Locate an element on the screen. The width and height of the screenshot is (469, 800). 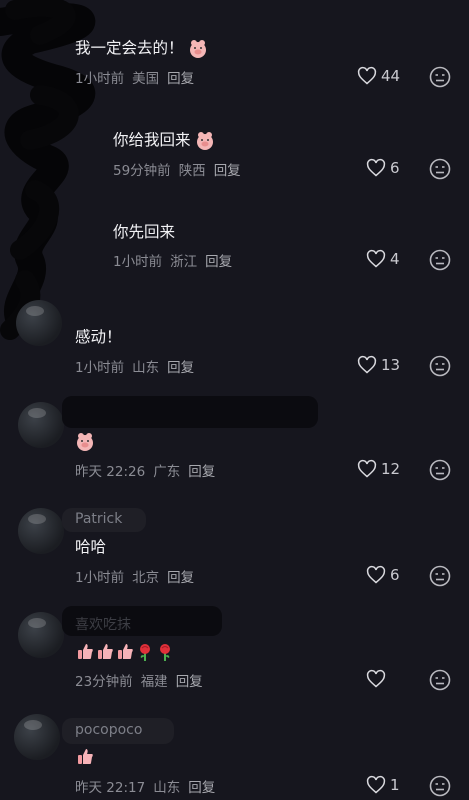
comment-region: 北京 is located at coordinates (146, 578).